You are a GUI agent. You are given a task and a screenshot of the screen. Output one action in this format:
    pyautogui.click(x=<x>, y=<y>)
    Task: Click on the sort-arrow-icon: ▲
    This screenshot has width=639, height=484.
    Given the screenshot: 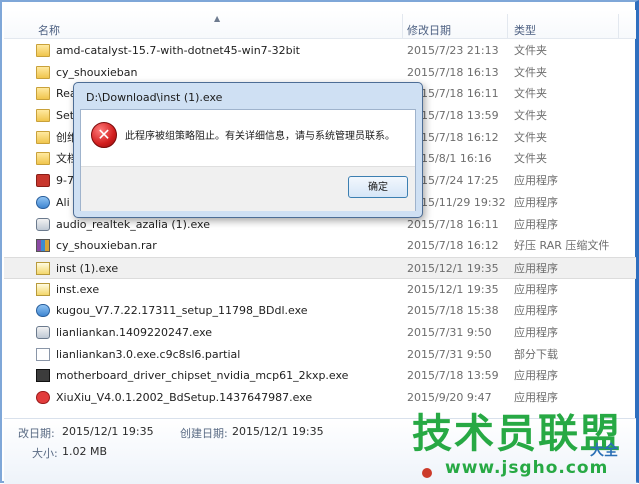 What is the action you would take?
    pyautogui.click(x=217, y=18)
    